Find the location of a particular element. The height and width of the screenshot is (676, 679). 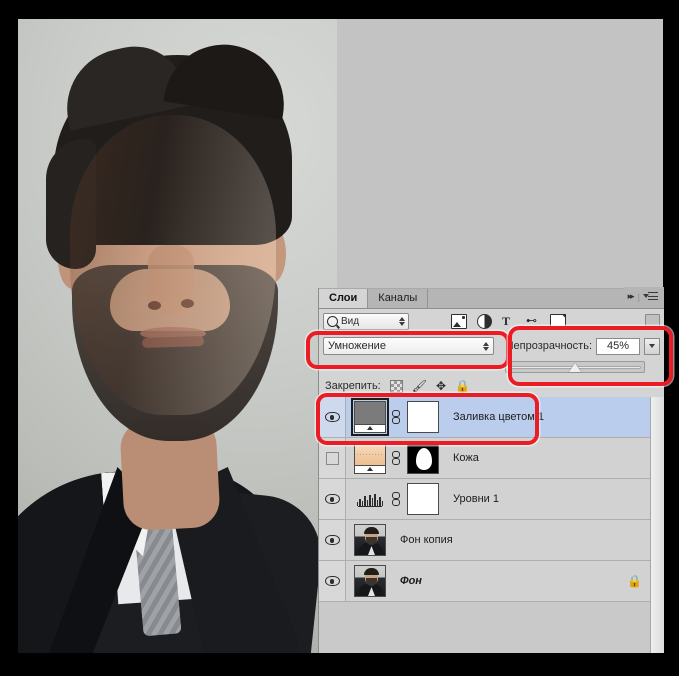

layer-lock-icon: 🔒 is located at coordinates (634, 581).